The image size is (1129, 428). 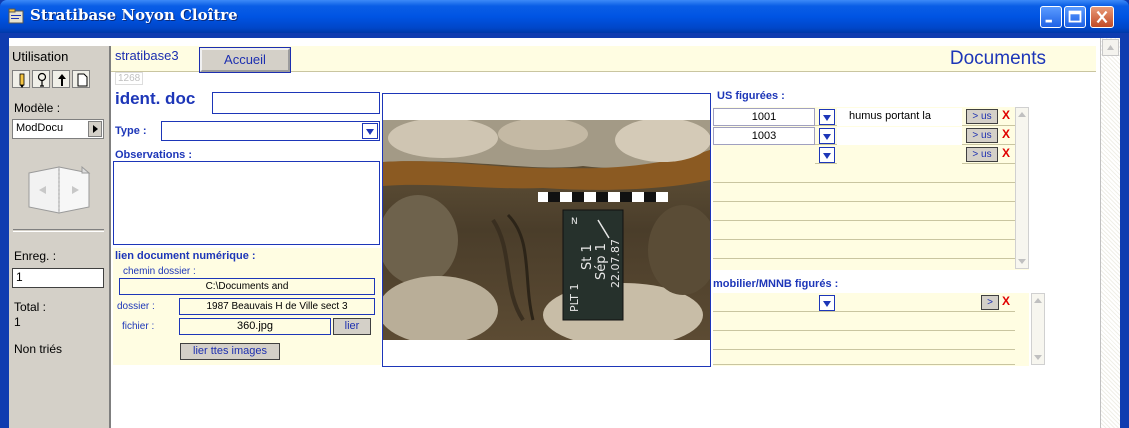 I want to click on mobilier-portal-scrollbar, so click(x=1038, y=329).